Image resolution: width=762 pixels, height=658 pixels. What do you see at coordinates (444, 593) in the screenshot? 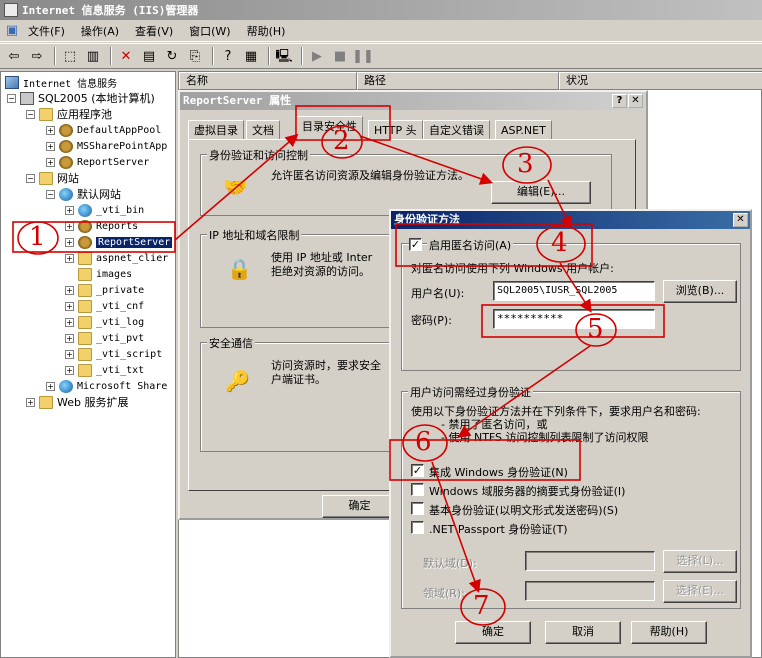
I see `realm-label: 领域(R):` at bounding box center [444, 593].